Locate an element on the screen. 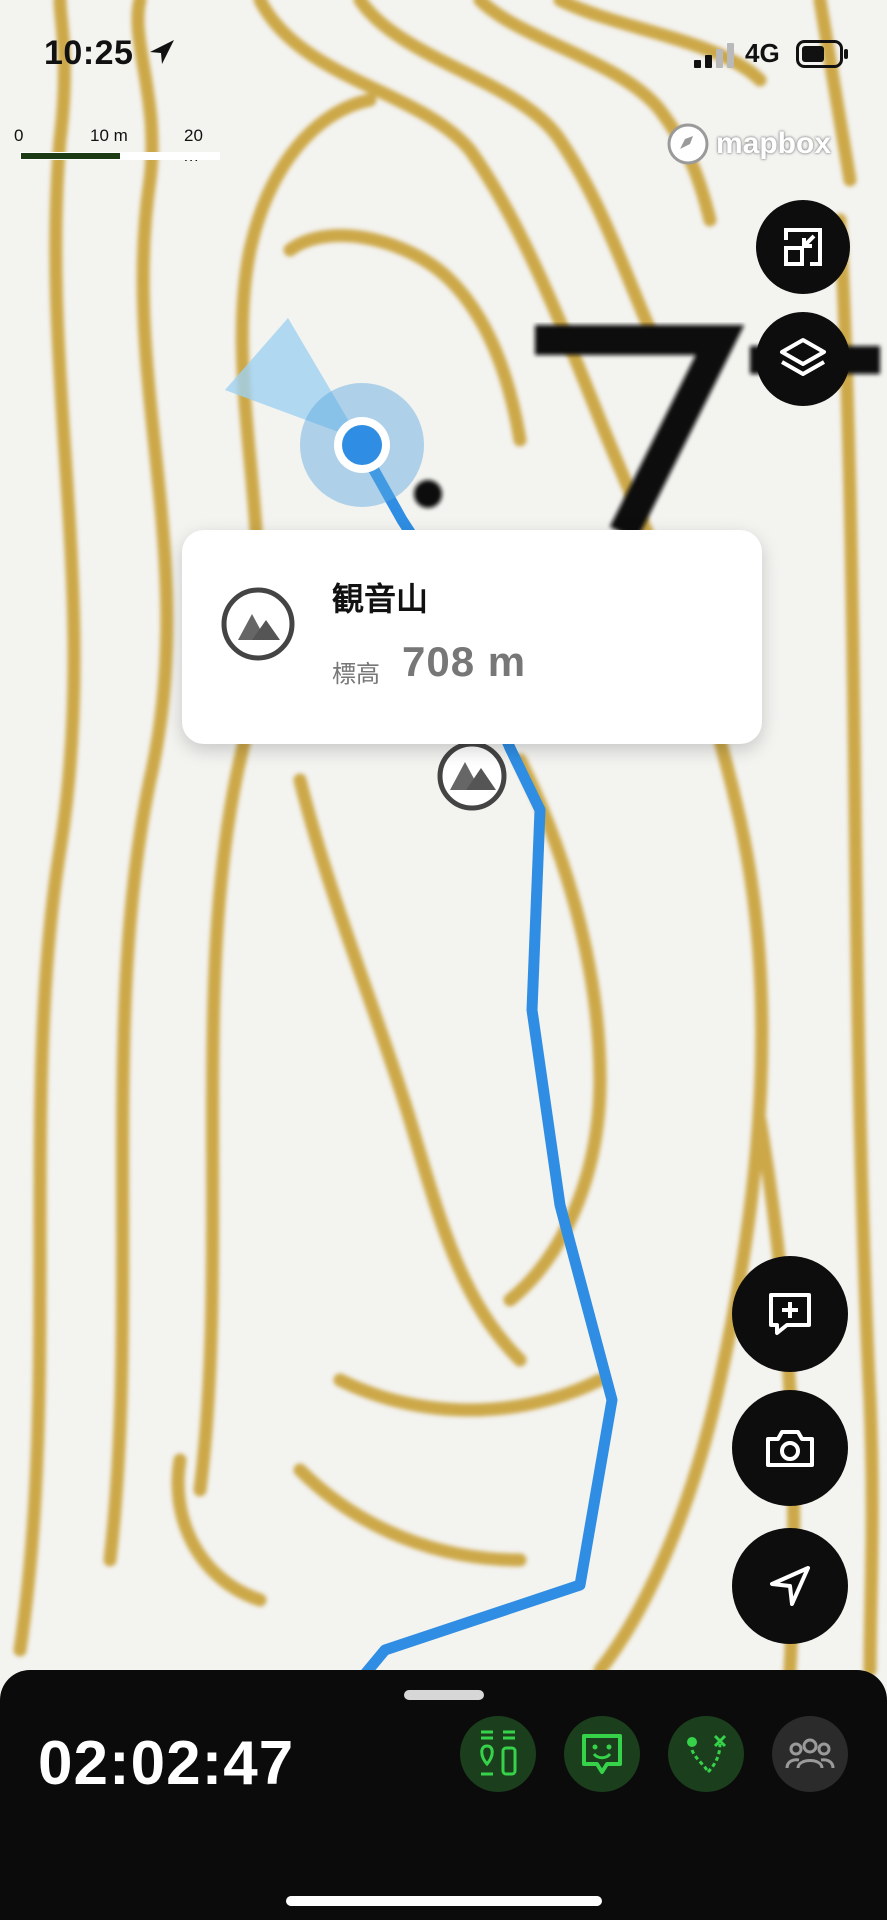  group-button is located at coordinates (810, 1754).